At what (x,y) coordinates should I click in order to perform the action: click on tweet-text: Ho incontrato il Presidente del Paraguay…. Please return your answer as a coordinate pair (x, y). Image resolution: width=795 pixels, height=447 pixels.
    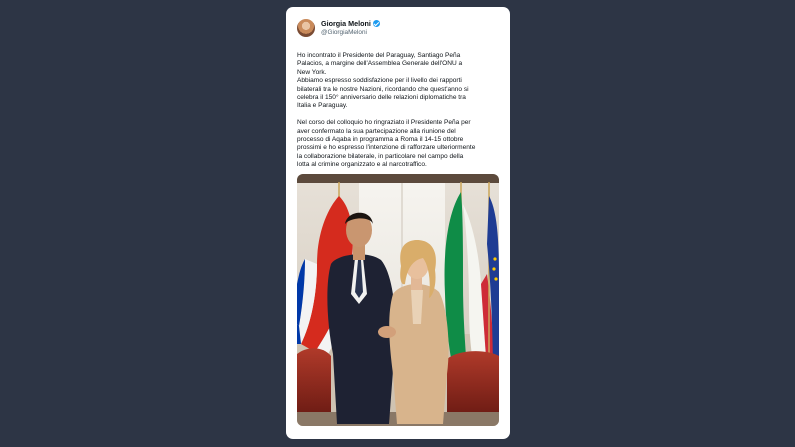
    Looking at the image, I should click on (398, 111).